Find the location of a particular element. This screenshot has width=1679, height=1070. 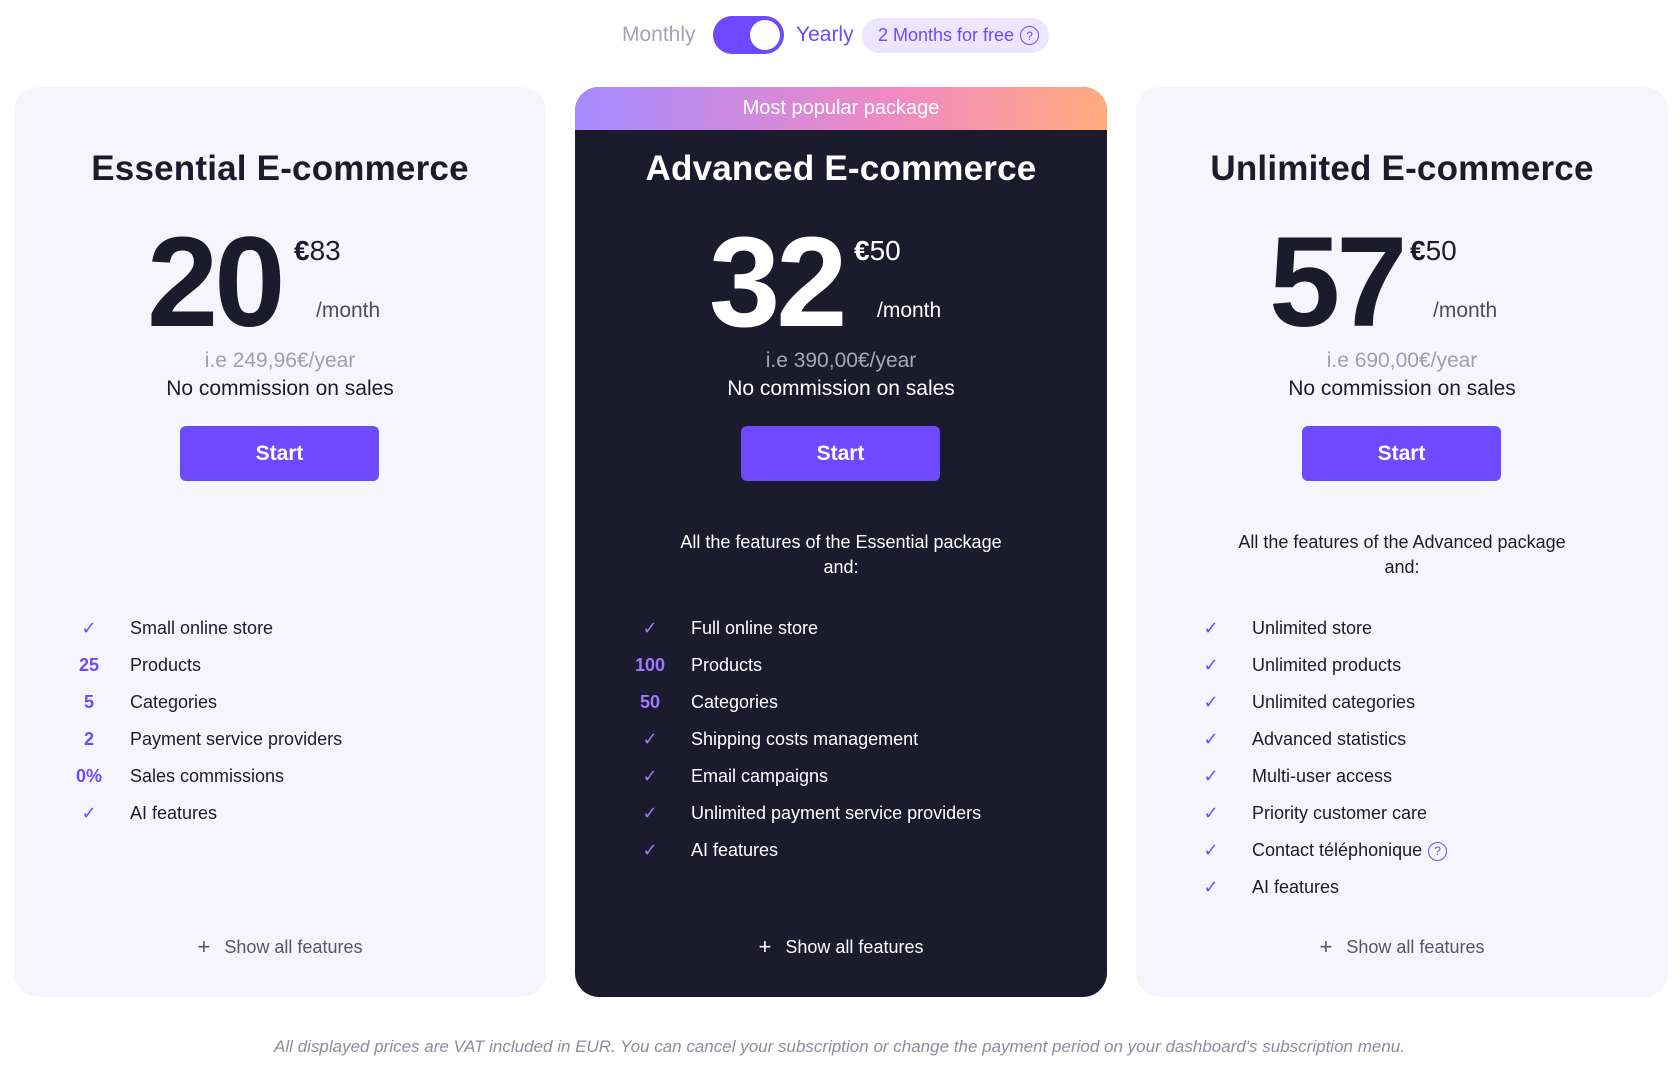

price-fraction: €83 is located at coordinates (317, 251).